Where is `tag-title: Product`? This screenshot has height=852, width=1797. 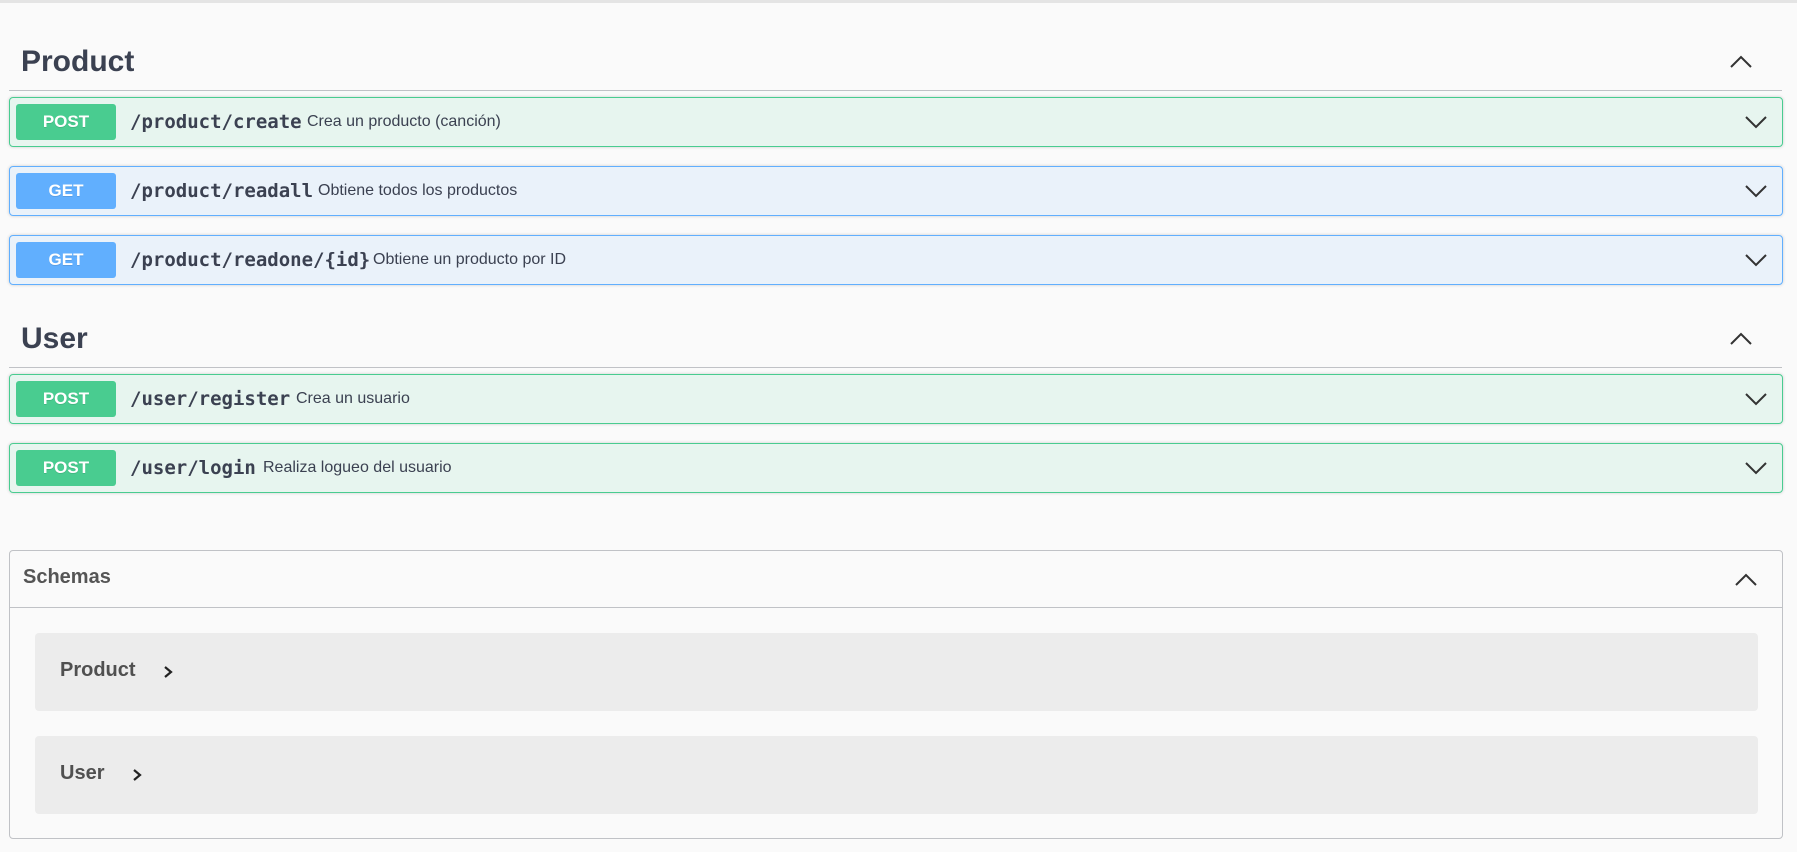
tag-title: Product is located at coordinates (78, 61).